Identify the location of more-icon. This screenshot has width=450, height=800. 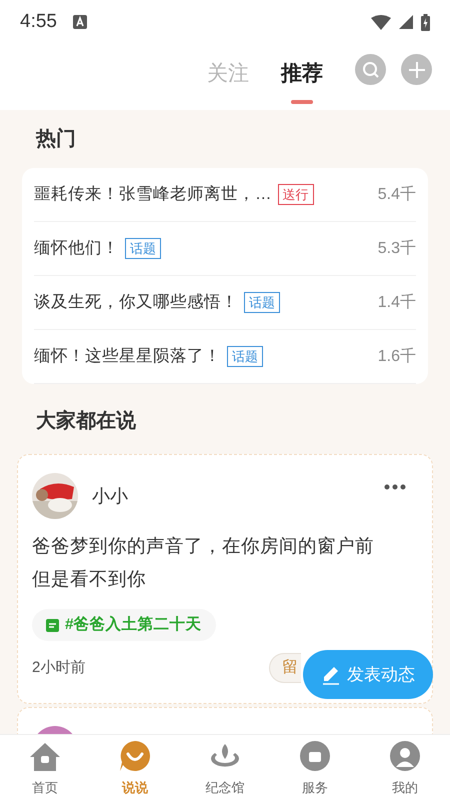
(395, 487).